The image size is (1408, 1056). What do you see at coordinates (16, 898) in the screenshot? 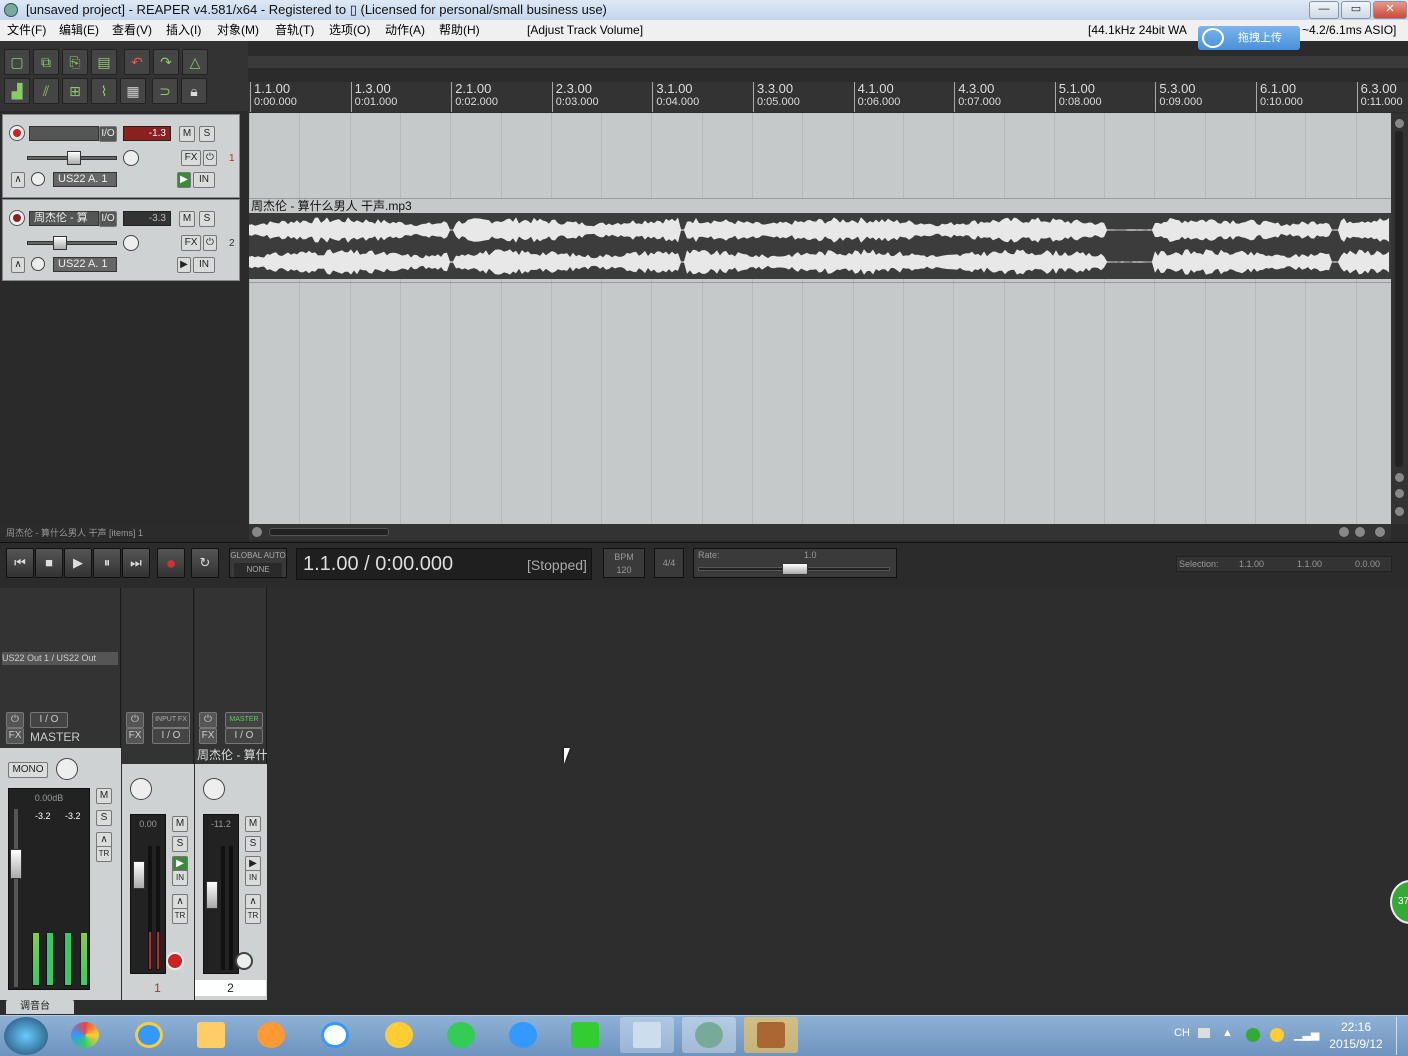
I see `master-fader-rail` at bounding box center [16, 898].